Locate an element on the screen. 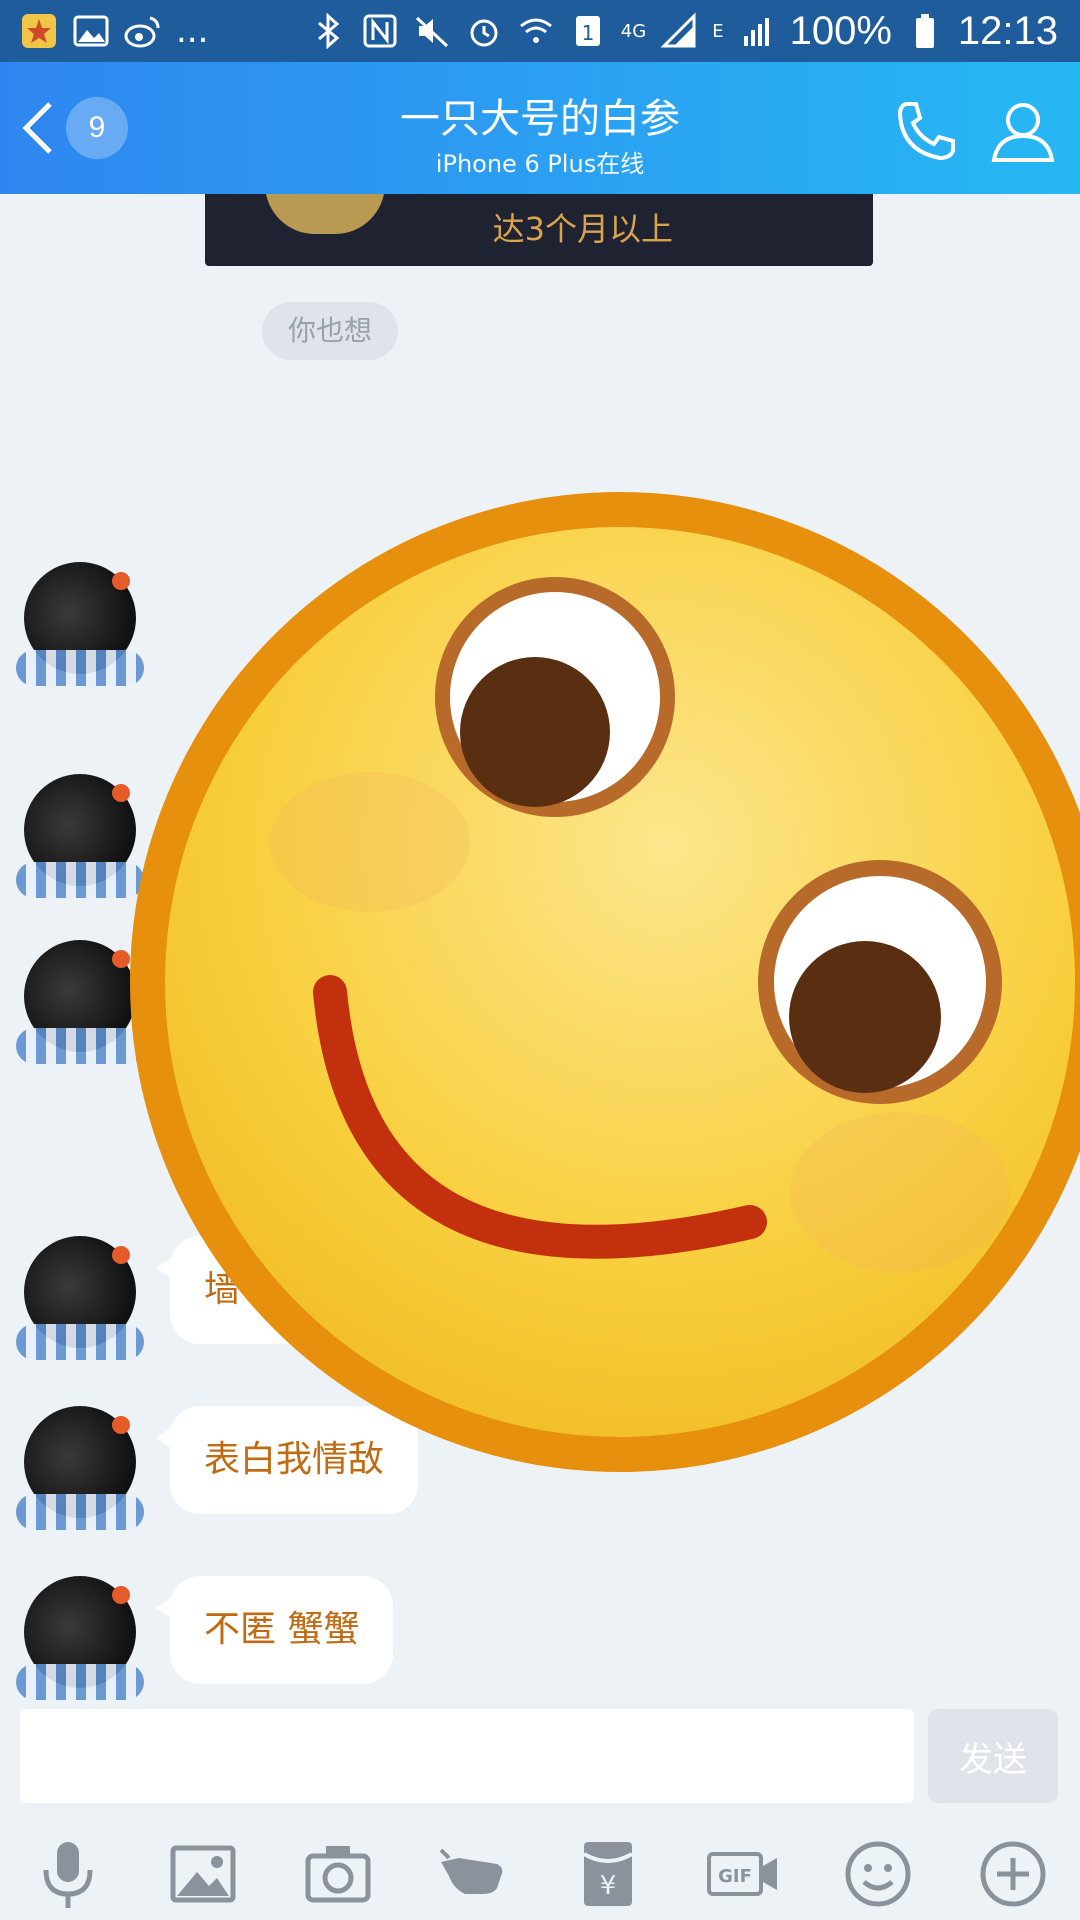  gif-button: GIF is located at coordinates (743, 1874).